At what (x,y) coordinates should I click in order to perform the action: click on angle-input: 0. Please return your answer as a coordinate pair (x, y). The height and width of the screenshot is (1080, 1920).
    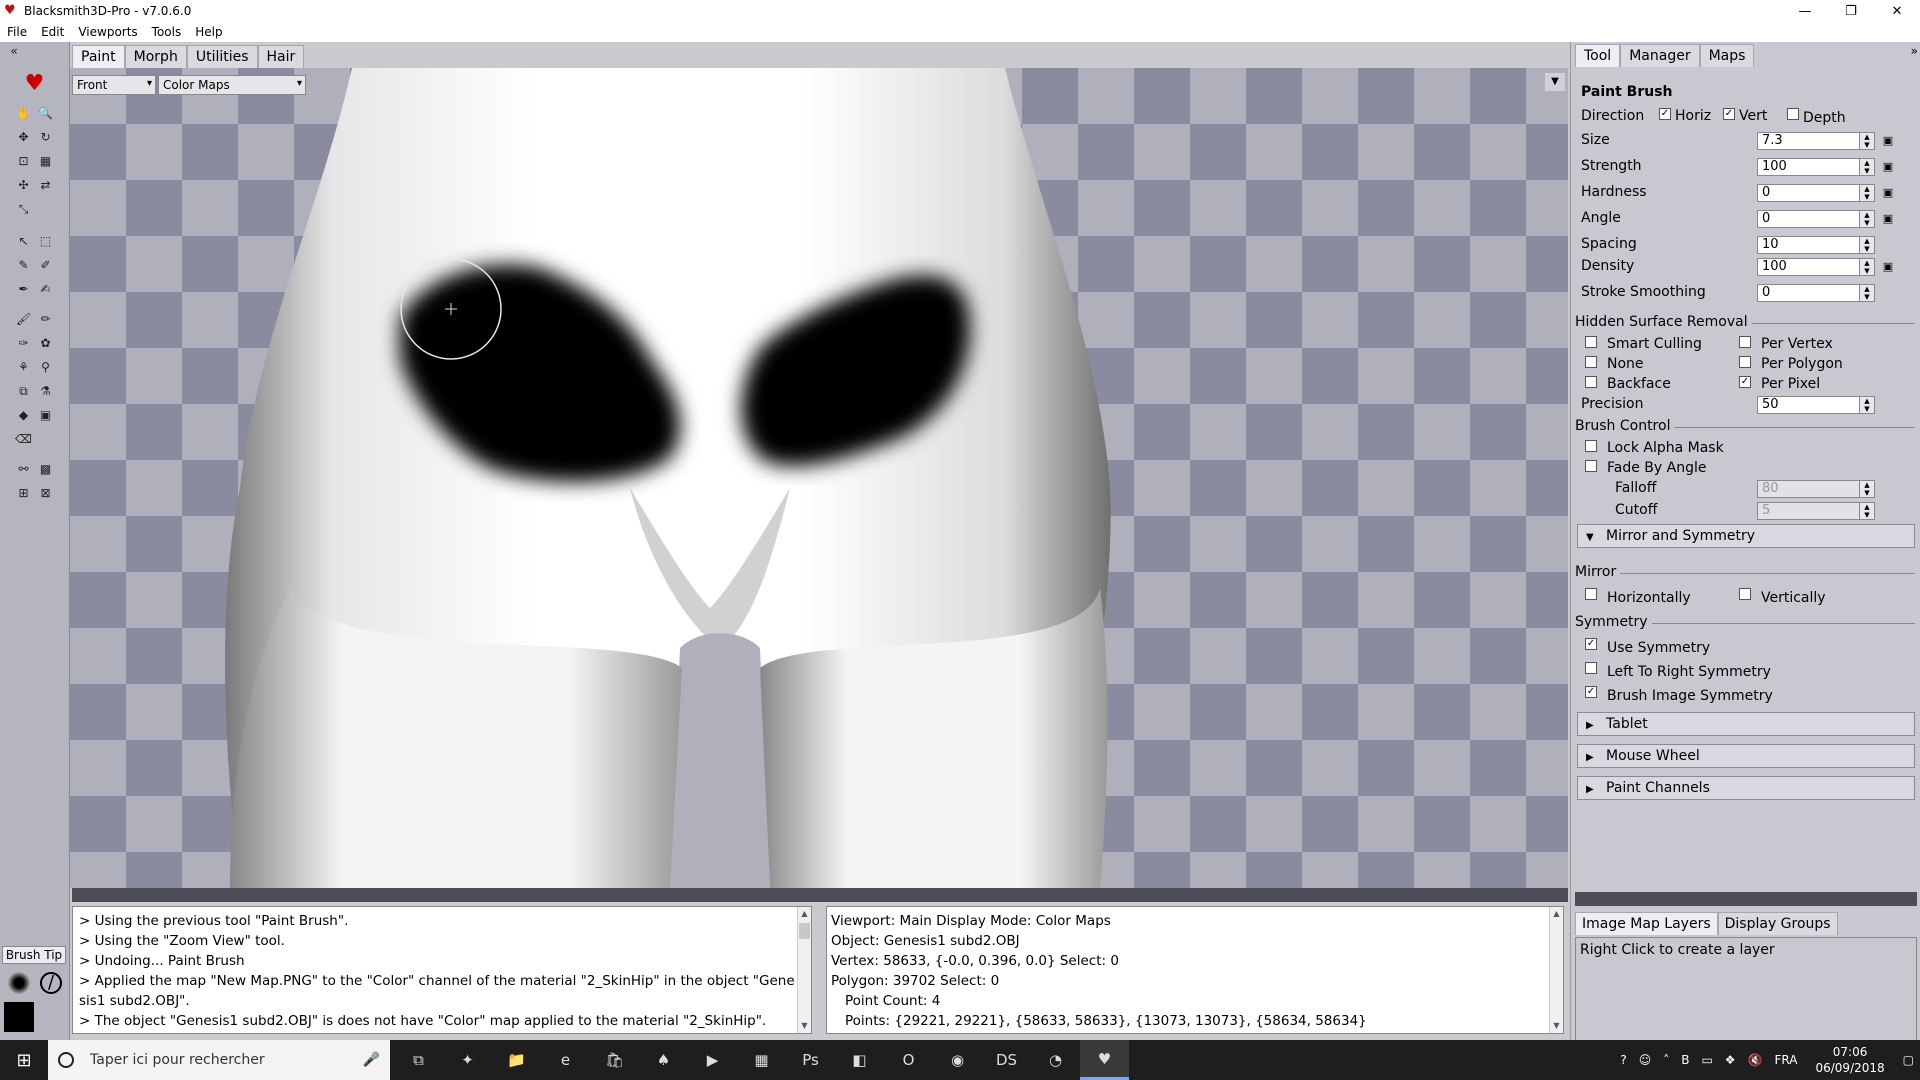
    Looking at the image, I should click on (1816, 219).